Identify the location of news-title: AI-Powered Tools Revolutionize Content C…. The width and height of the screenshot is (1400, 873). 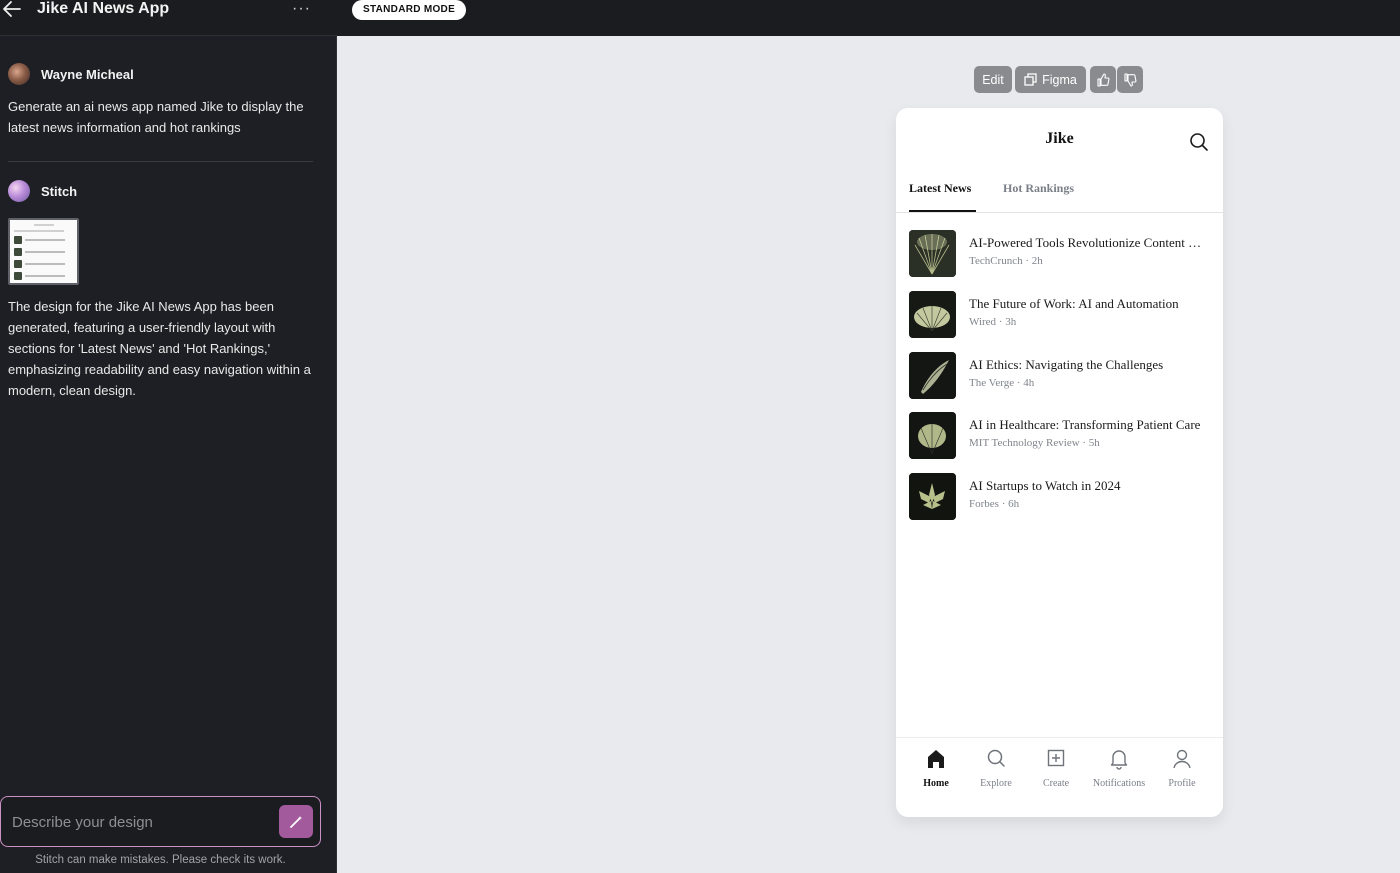
(1089, 242).